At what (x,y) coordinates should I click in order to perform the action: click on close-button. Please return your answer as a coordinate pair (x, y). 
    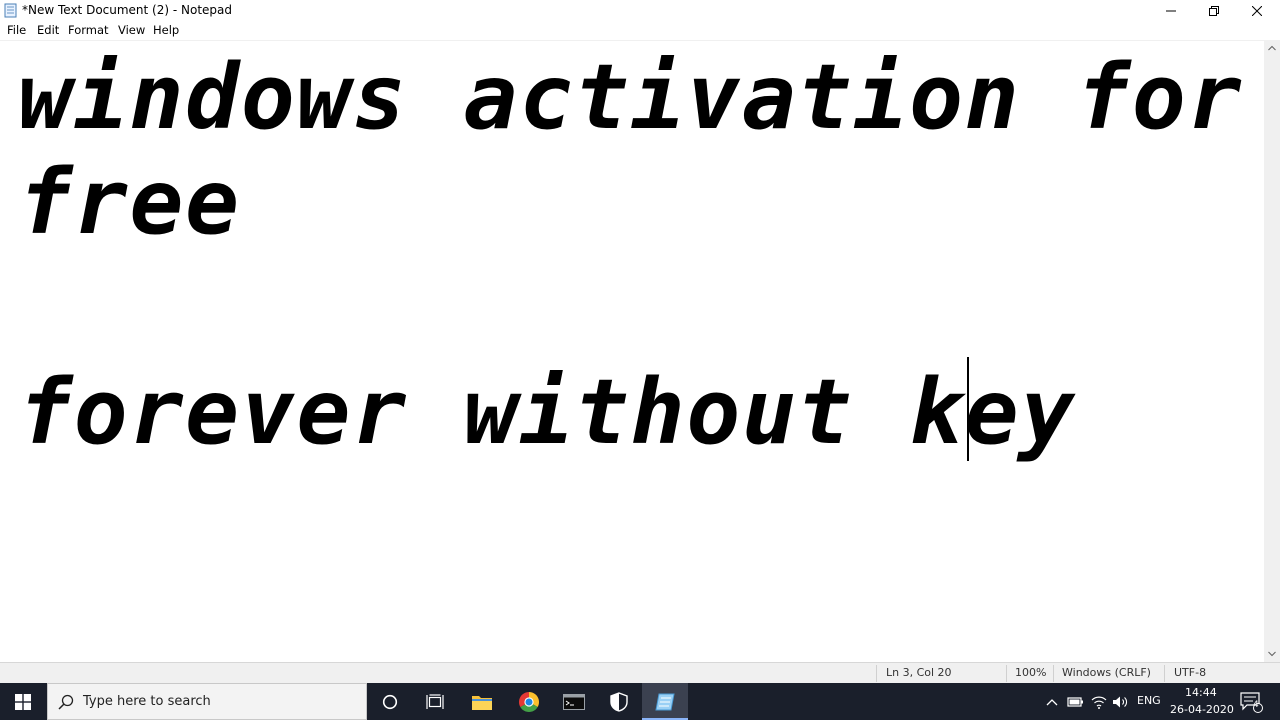
    Looking at the image, I should click on (1257, 10).